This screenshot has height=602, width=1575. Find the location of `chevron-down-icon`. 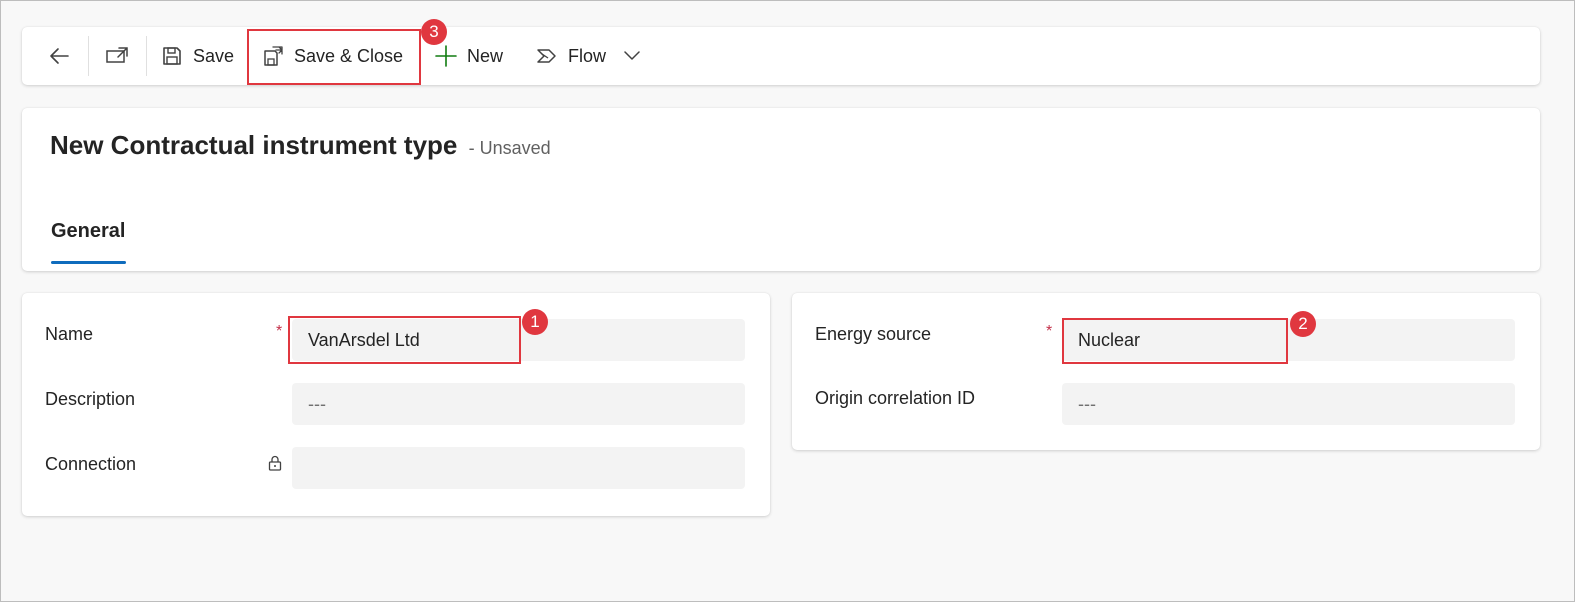

chevron-down-icon is located at coordinates (632, 56).